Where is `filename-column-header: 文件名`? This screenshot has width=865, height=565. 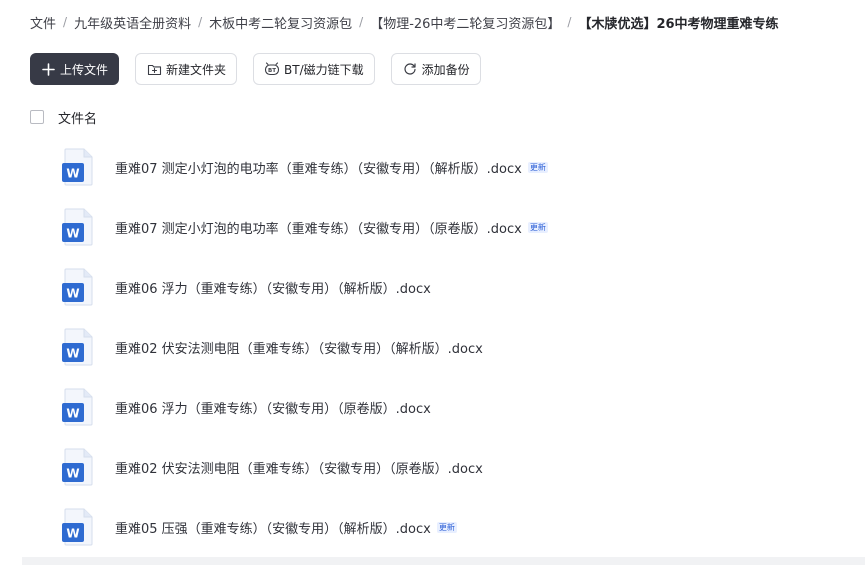
filename-column-header: 文件名 is located at coordinates (78, 119).